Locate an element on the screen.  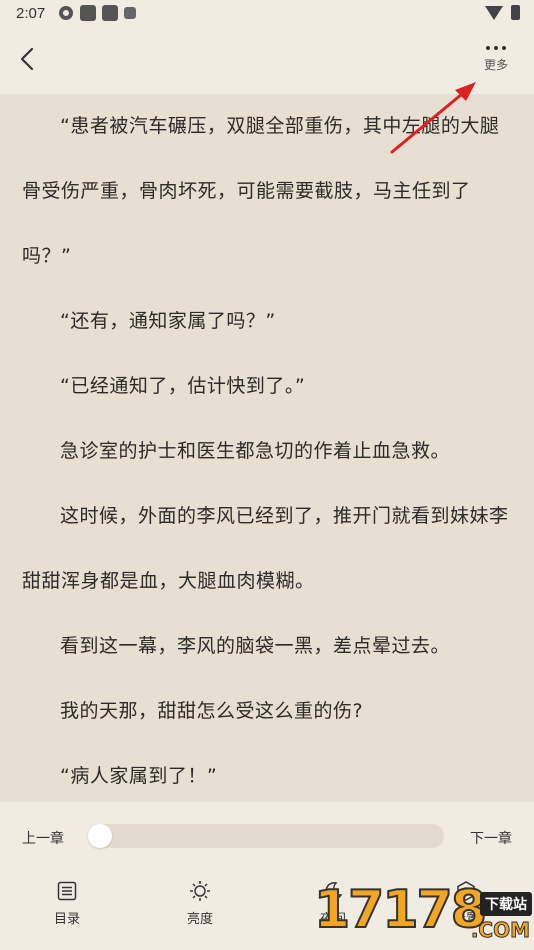
nav-item-brightness: 亮度 is located at coordinates (200, 903).